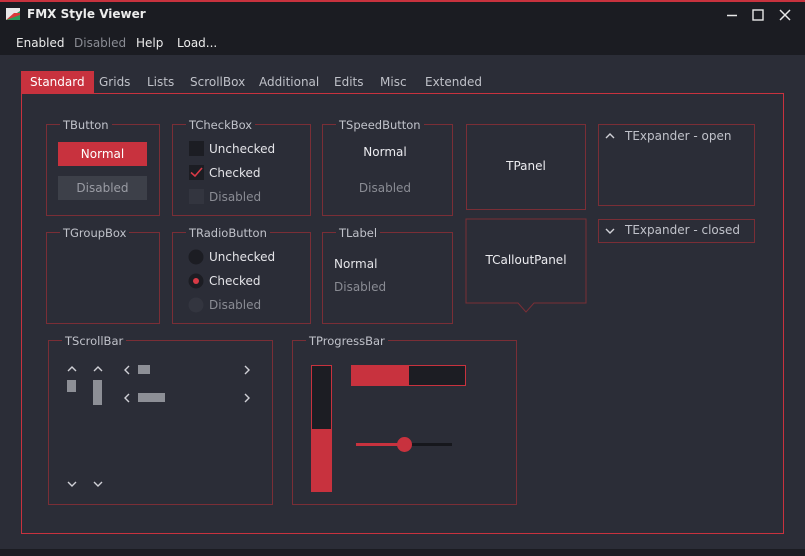 This screenshot has width=805, height=556. Describe the element at coordinates (385, 188) in the screenshot. I see `speedbutton-disabled: Disabled` at that location.